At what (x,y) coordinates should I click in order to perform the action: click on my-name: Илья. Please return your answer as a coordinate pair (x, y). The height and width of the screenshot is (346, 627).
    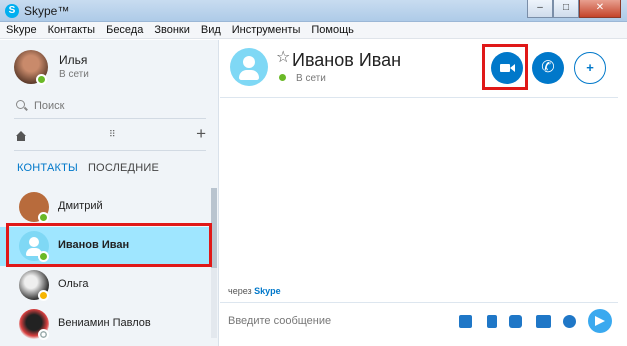
    Looking at the image, I should click on (73, 60).